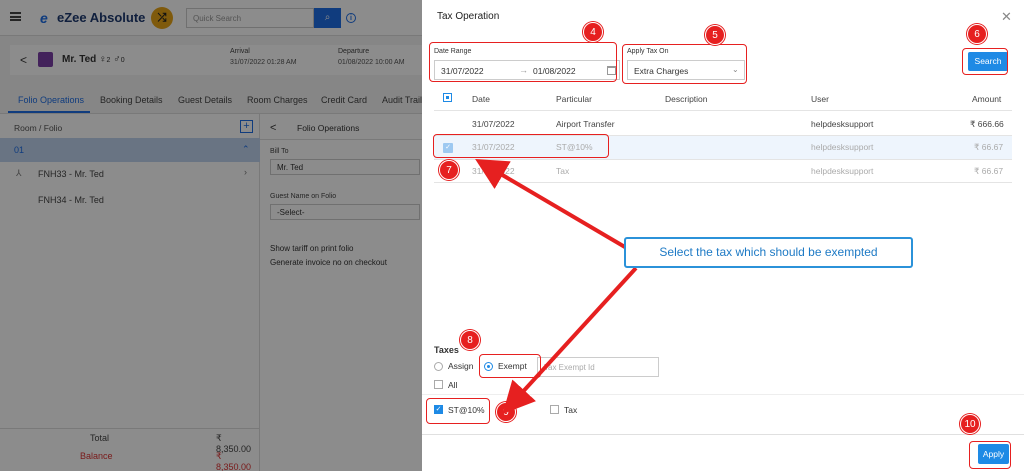 The height and width of the screenshot is (471, 1024). I want to click on arrow-to-row, so click(553, 205).